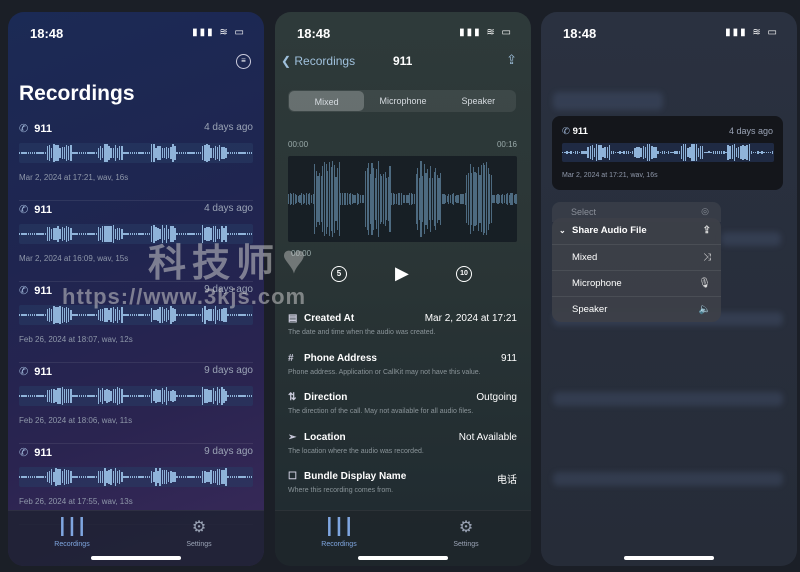 Image resolution: width=800 pixels, height=572 pixels. Describe the element at coordinates (636, 309) in the screenshot. I see `menu-item-speaker: Speaker 🔈` at that location.